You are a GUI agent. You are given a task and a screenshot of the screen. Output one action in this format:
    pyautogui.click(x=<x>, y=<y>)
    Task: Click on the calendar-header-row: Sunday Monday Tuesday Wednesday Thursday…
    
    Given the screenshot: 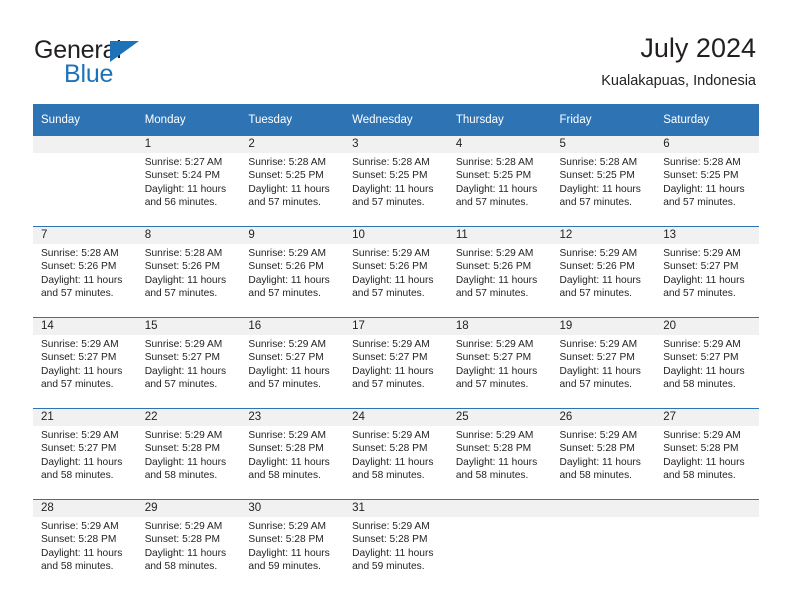 What is the action you would take?
    pyautogui.click(x=396, y=120)
    